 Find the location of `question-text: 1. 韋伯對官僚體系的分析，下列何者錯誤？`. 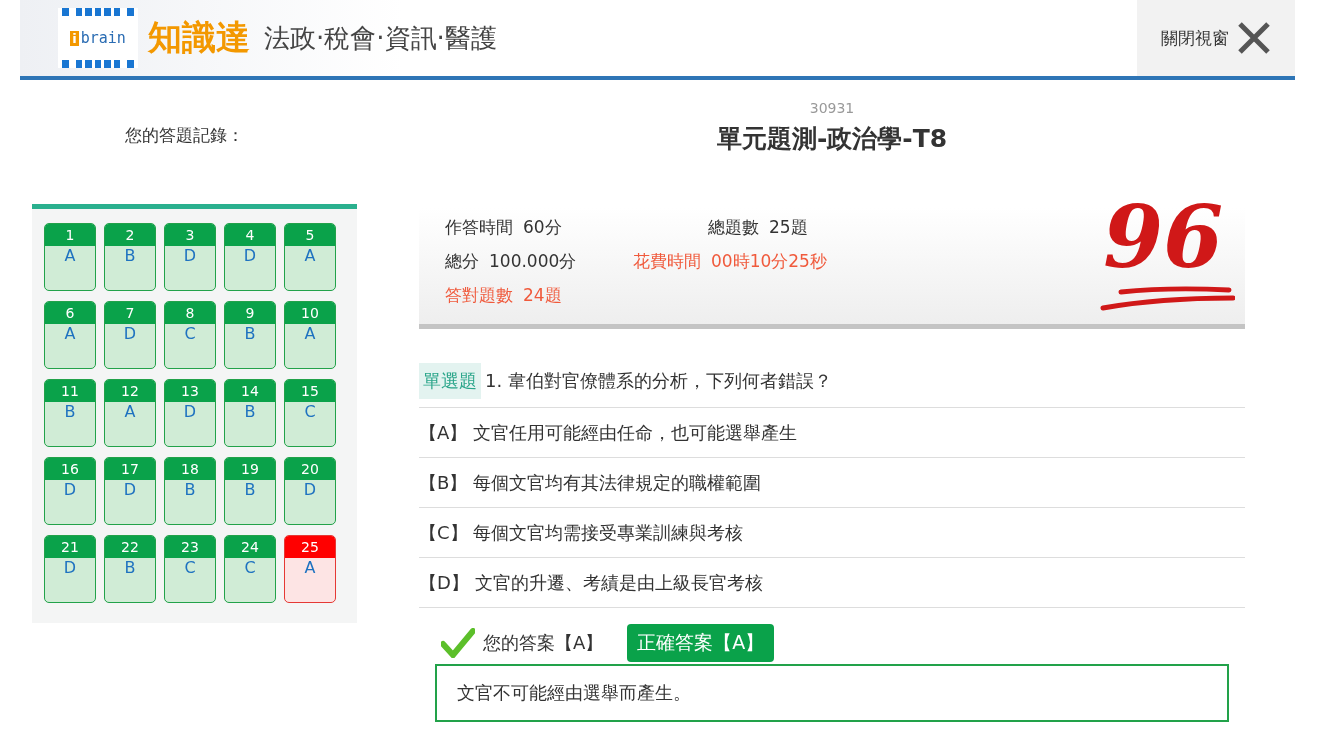

question-text: 1. 韋伯對官僚體系的分析，下列何者錯誤？ is located at coordinates (658, 381).